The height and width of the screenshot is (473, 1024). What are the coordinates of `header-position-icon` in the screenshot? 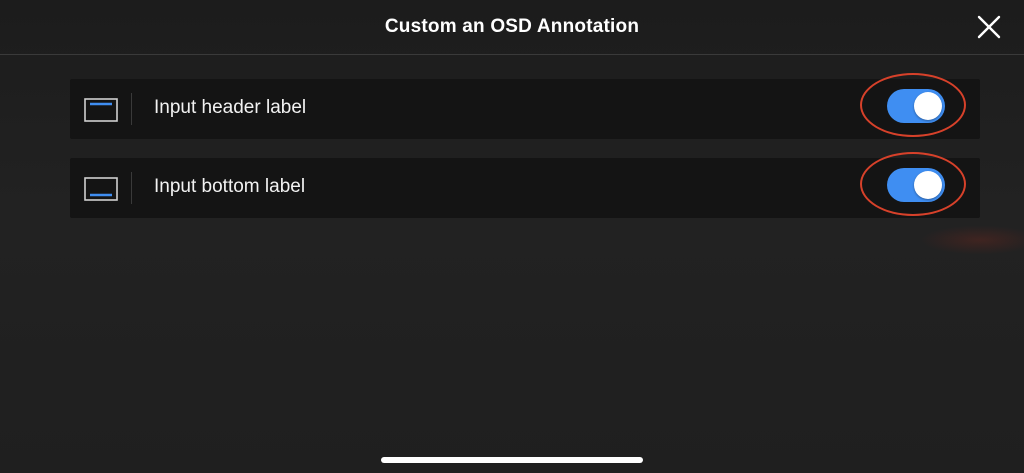 It's located at (101, 110).